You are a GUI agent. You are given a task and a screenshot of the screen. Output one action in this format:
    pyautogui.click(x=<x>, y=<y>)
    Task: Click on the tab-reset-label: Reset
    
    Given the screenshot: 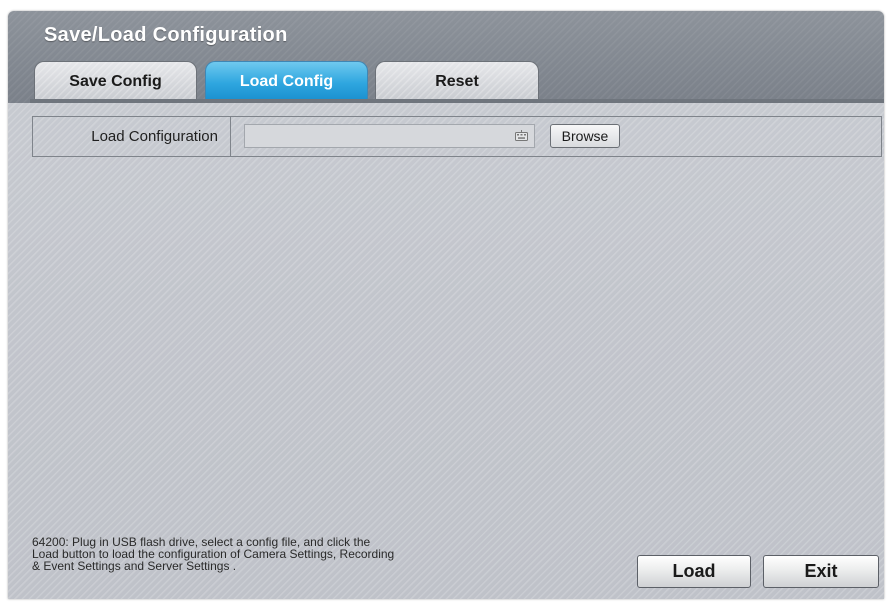 What is the action you would take?
    pyautogui.click(x=457, y=81)
    